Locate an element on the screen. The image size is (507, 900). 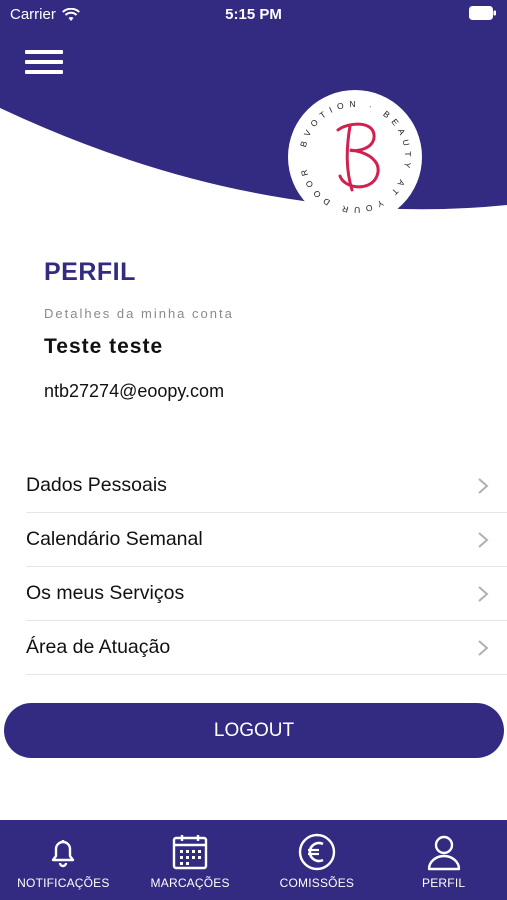
menu-item-calendario-semanal: Calendário Semanal is located at coordinates (266, 540).